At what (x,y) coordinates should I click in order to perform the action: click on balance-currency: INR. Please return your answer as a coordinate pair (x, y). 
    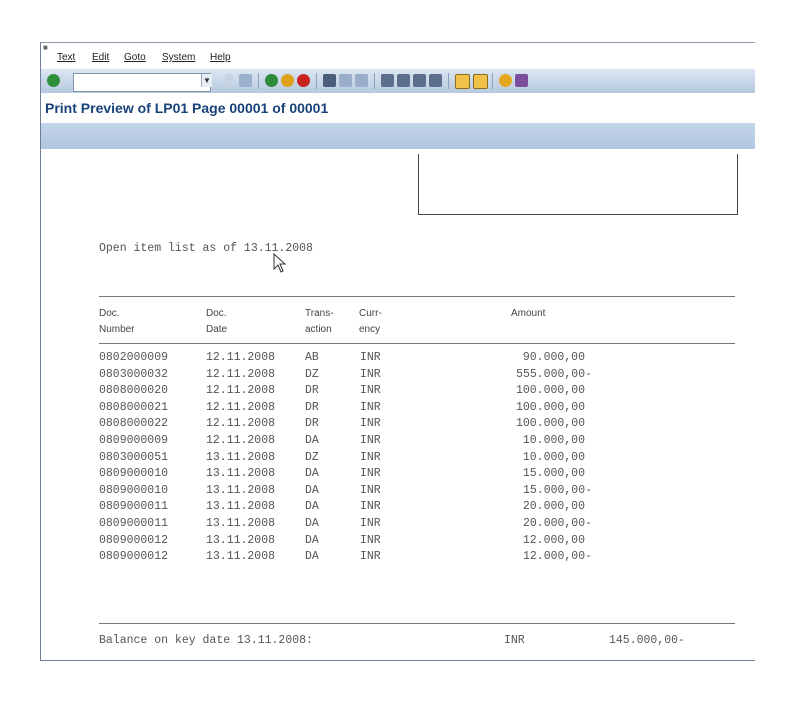
    Looking at the image, I should click on (514, 640).